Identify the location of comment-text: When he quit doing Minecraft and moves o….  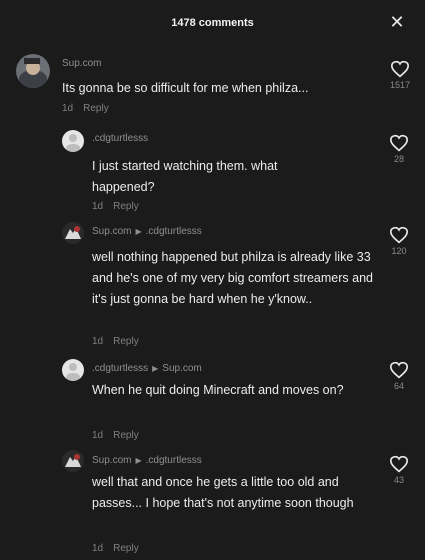
(218, 390).